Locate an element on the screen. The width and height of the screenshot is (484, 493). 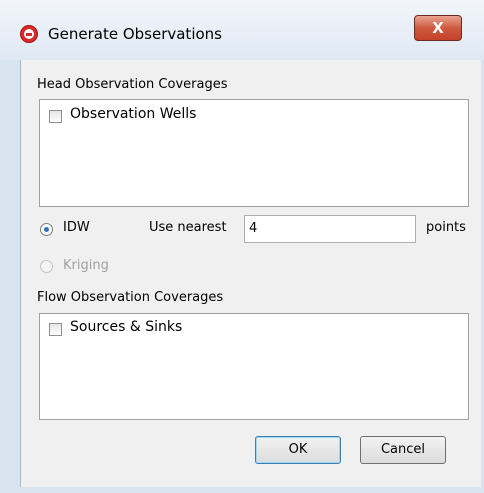
kriging-radio is located at coordinates (46, 266).